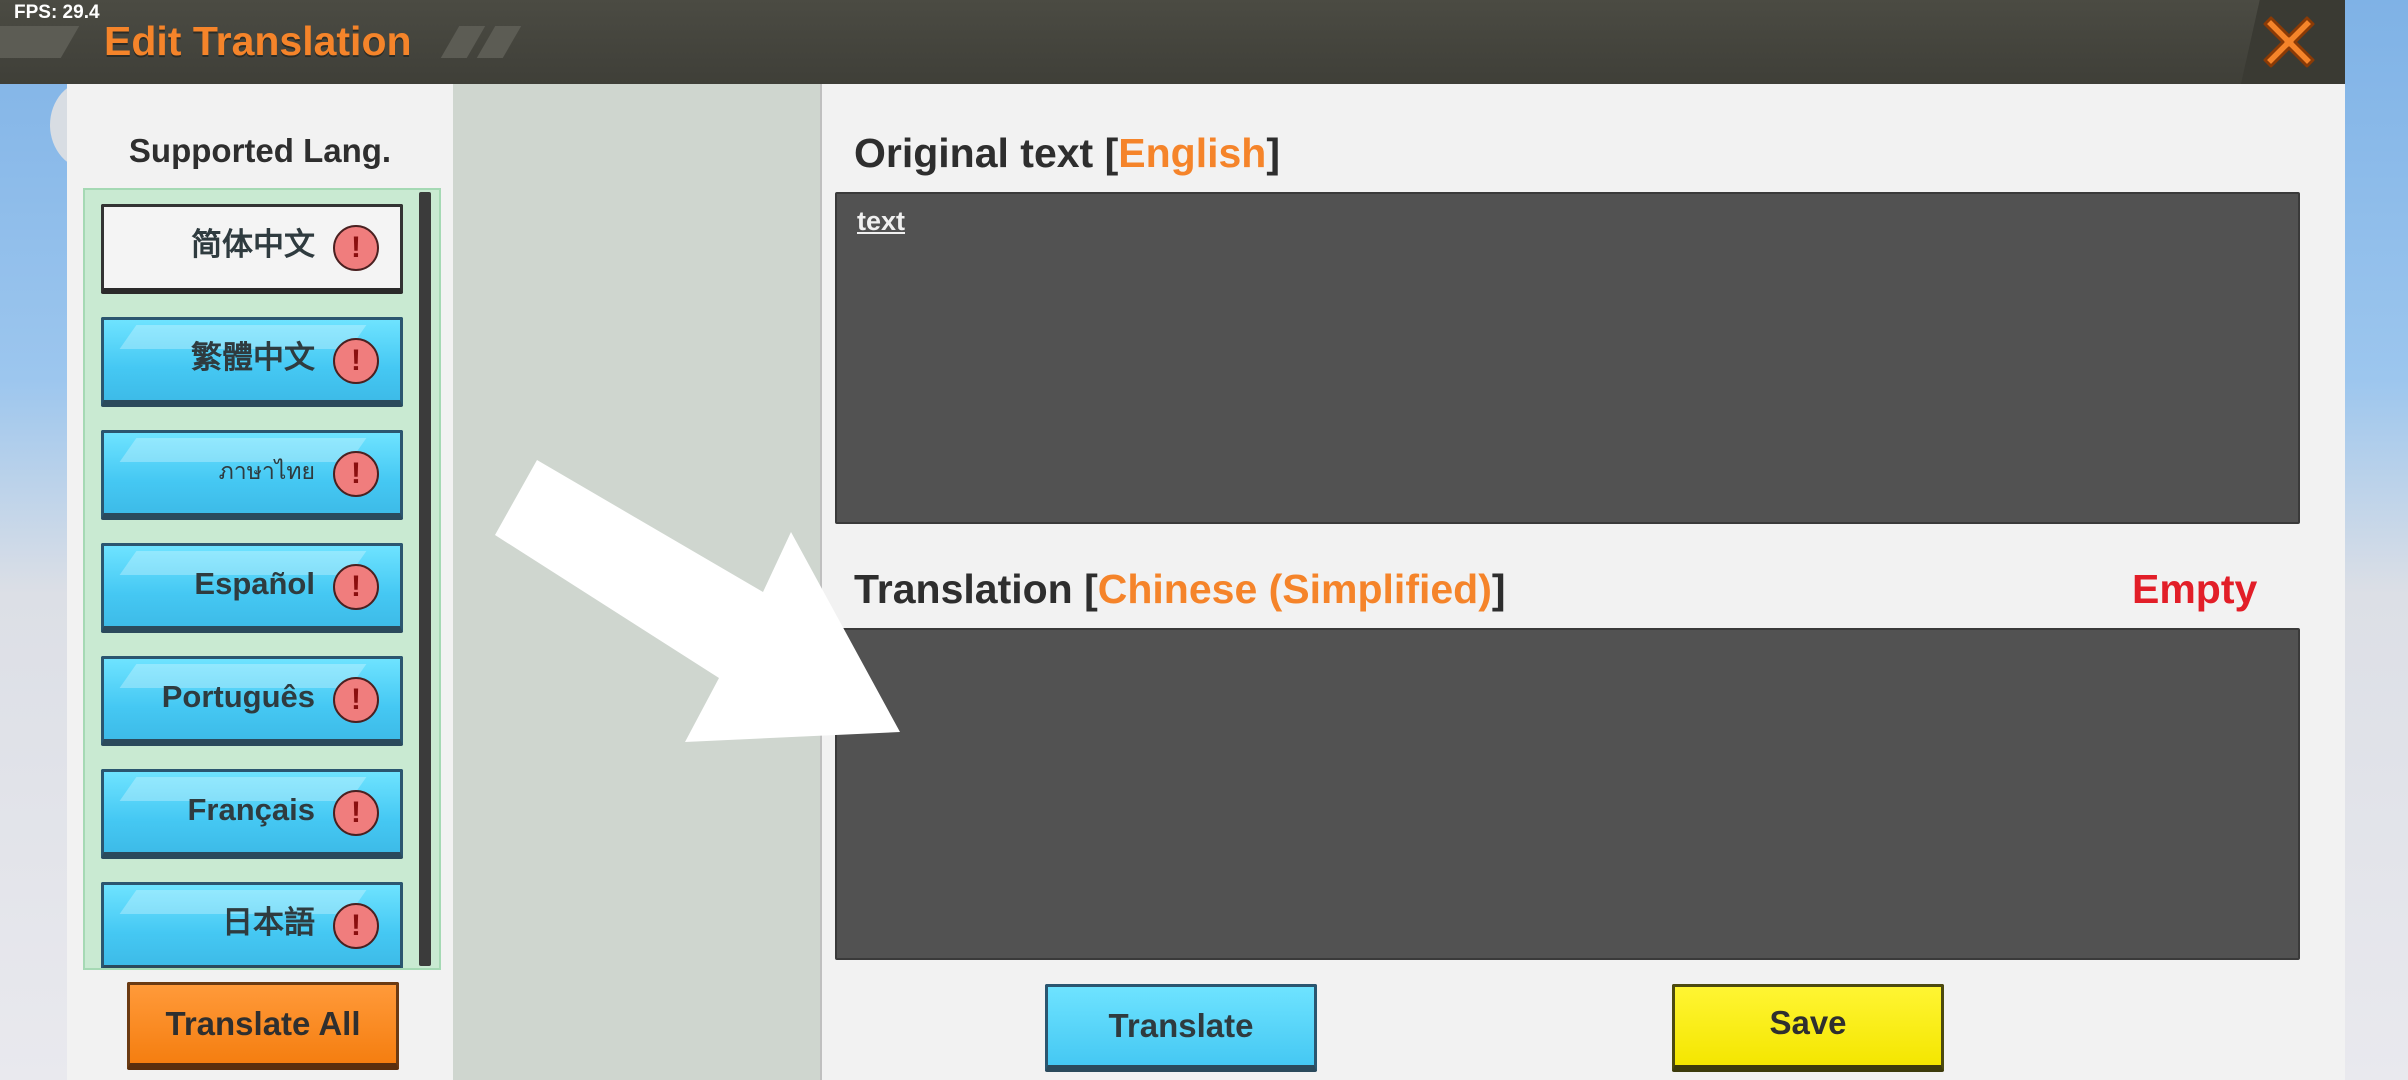  Describe the element at coordinates (881, 221) in the screenshot. I see `original-text-content: text` at that location.